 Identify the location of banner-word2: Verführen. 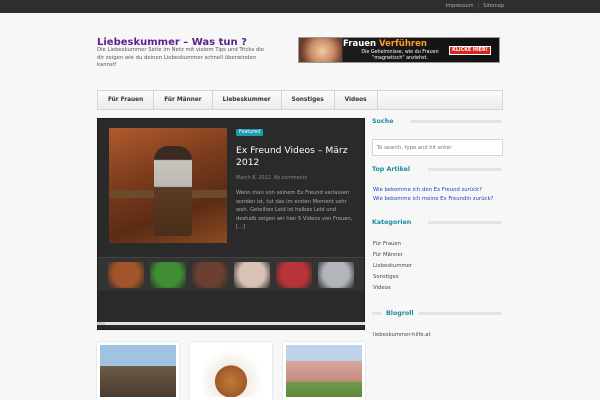
(403, 44).